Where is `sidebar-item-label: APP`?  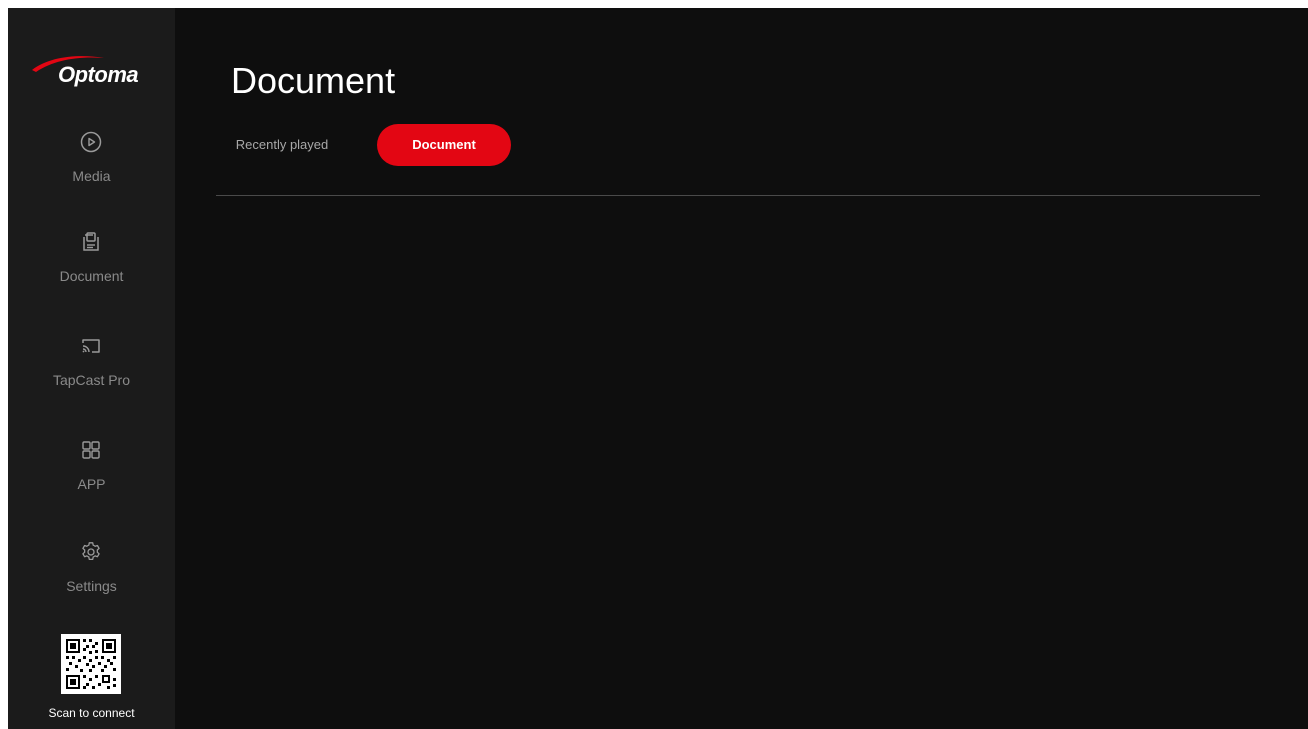 sidebar-item-label: APP is located at coordinates (91, 484).